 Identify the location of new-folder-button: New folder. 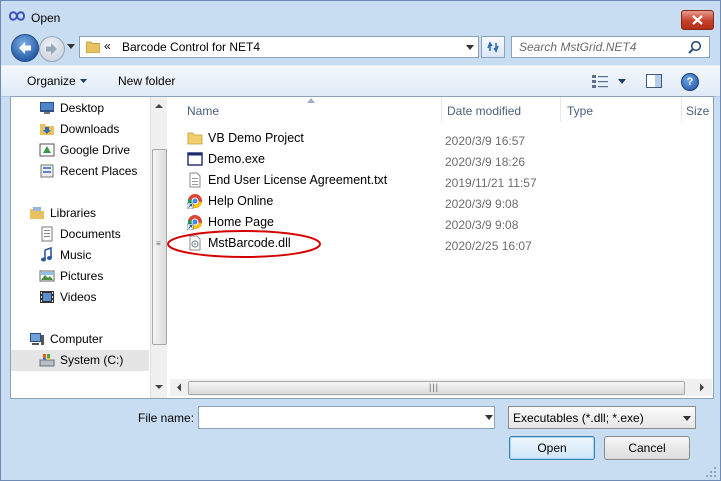
(146, 81).